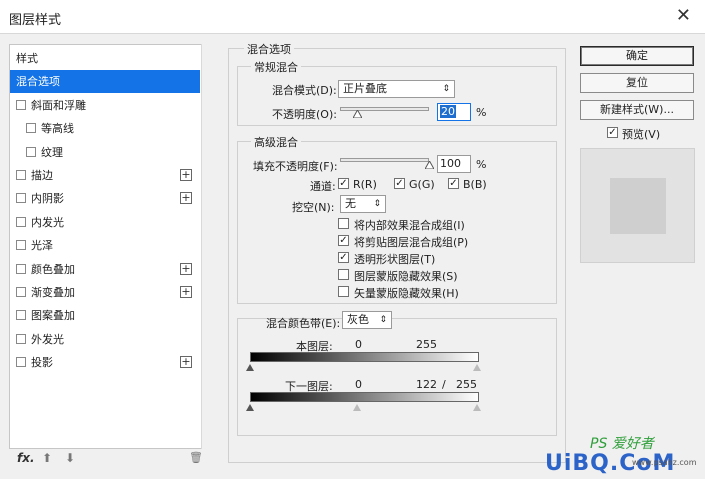 The image size is (705, 479). Describe the element at coordinates (105, 292) in the screenshot. I see `sidebar-item: 渐变叠加 +` at that location.